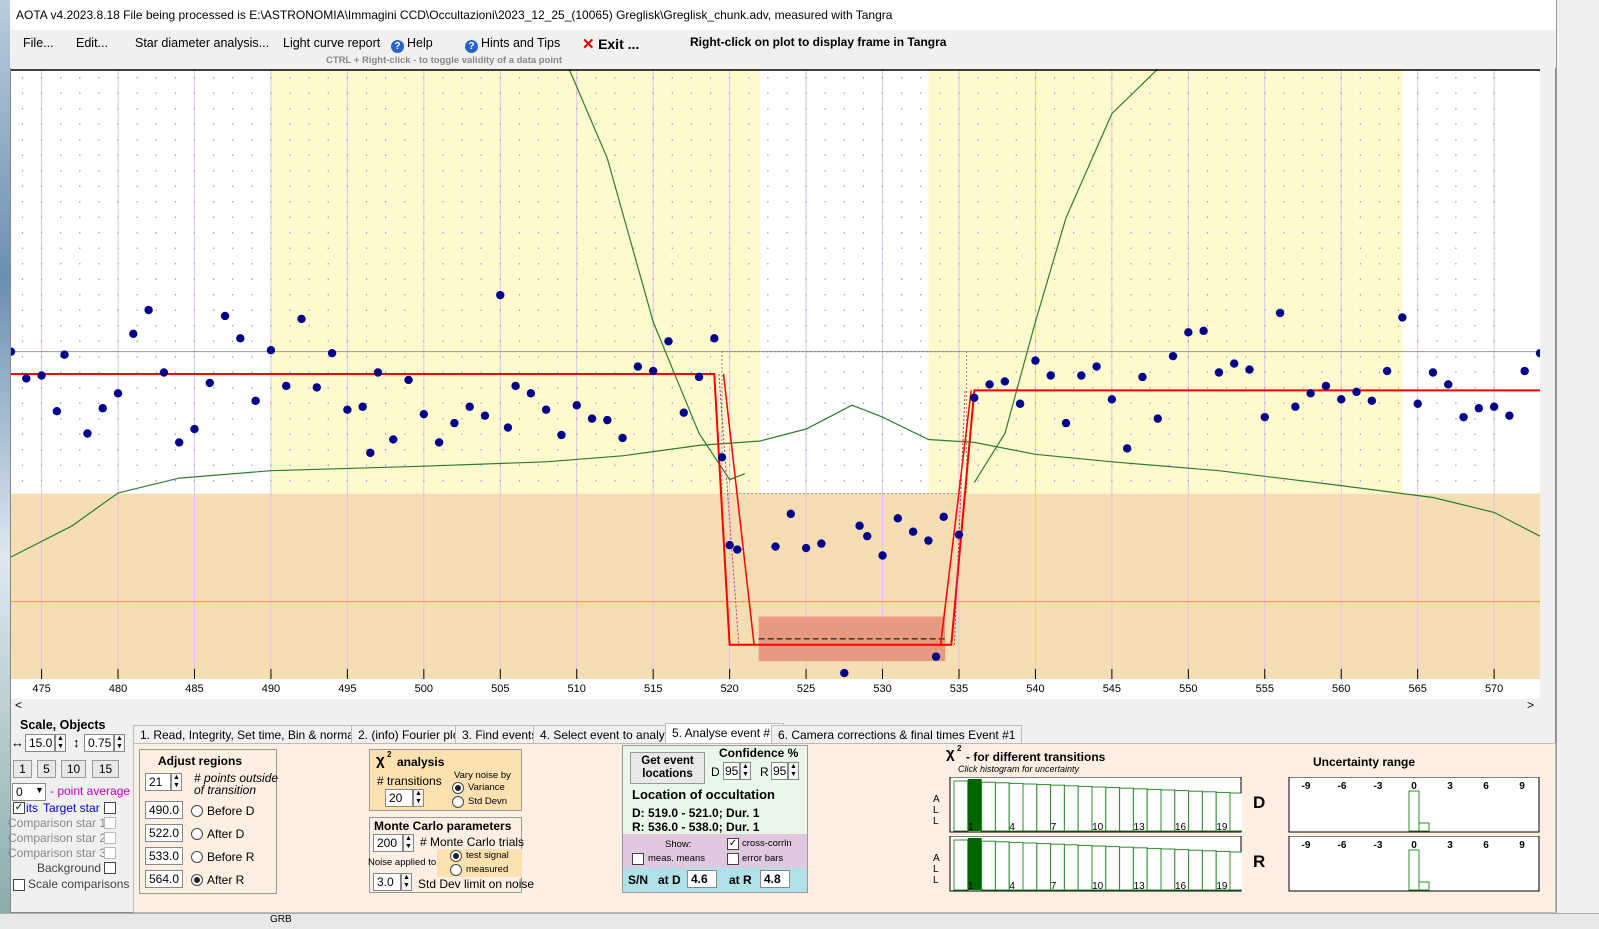 The width and height of the screenshot is (1599, 929). What do you see at coordinates (388, 843) in the screenshot?
I see `monte-carlo-trials-input: 200` at bounding box center [388, 843].